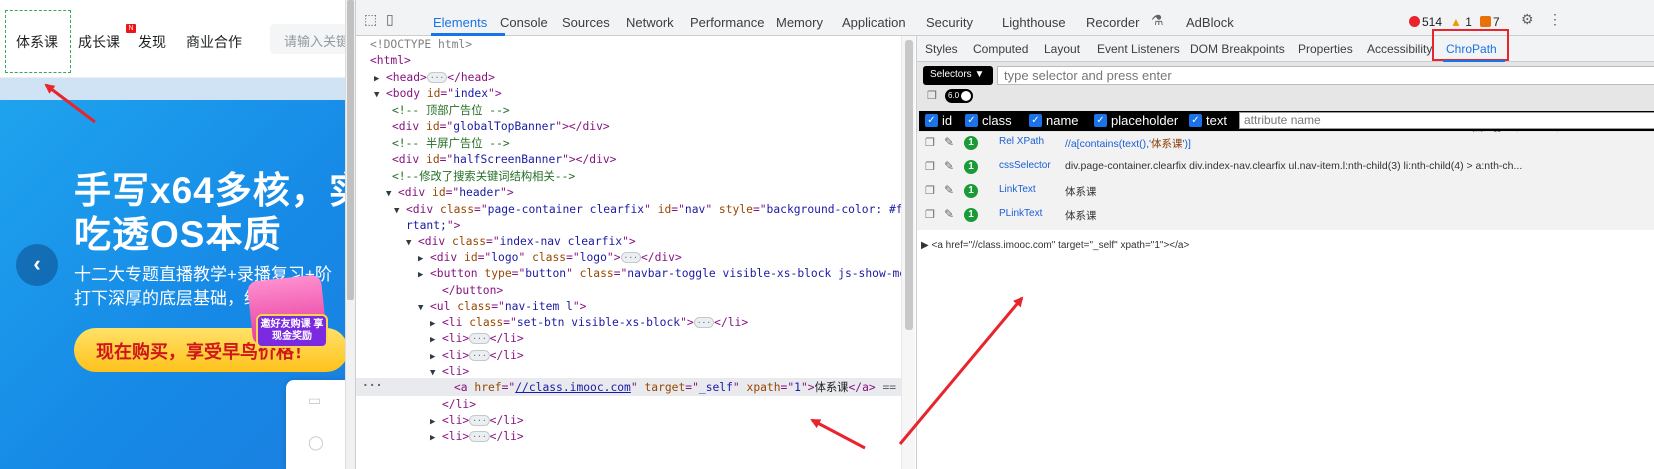 The width and height of the screenshot is (1654, 469). Describe the element at coordinates (1138, 49) in the screenshot. I see `tab-event-listeners: Event Listeners` at that location.